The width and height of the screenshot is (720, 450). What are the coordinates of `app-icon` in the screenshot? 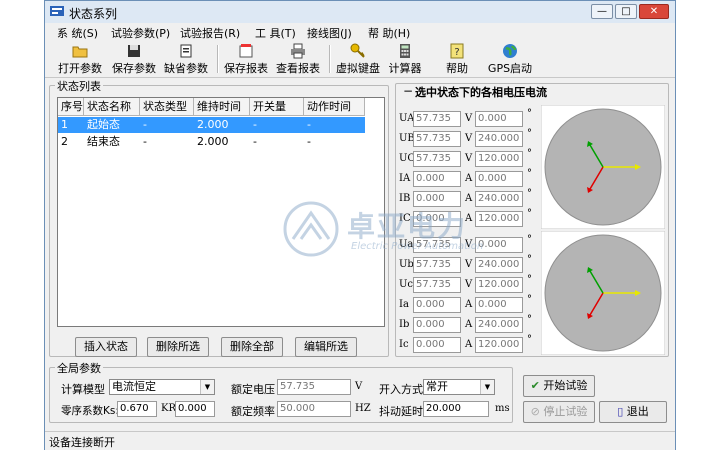 It's located at (57, 11).